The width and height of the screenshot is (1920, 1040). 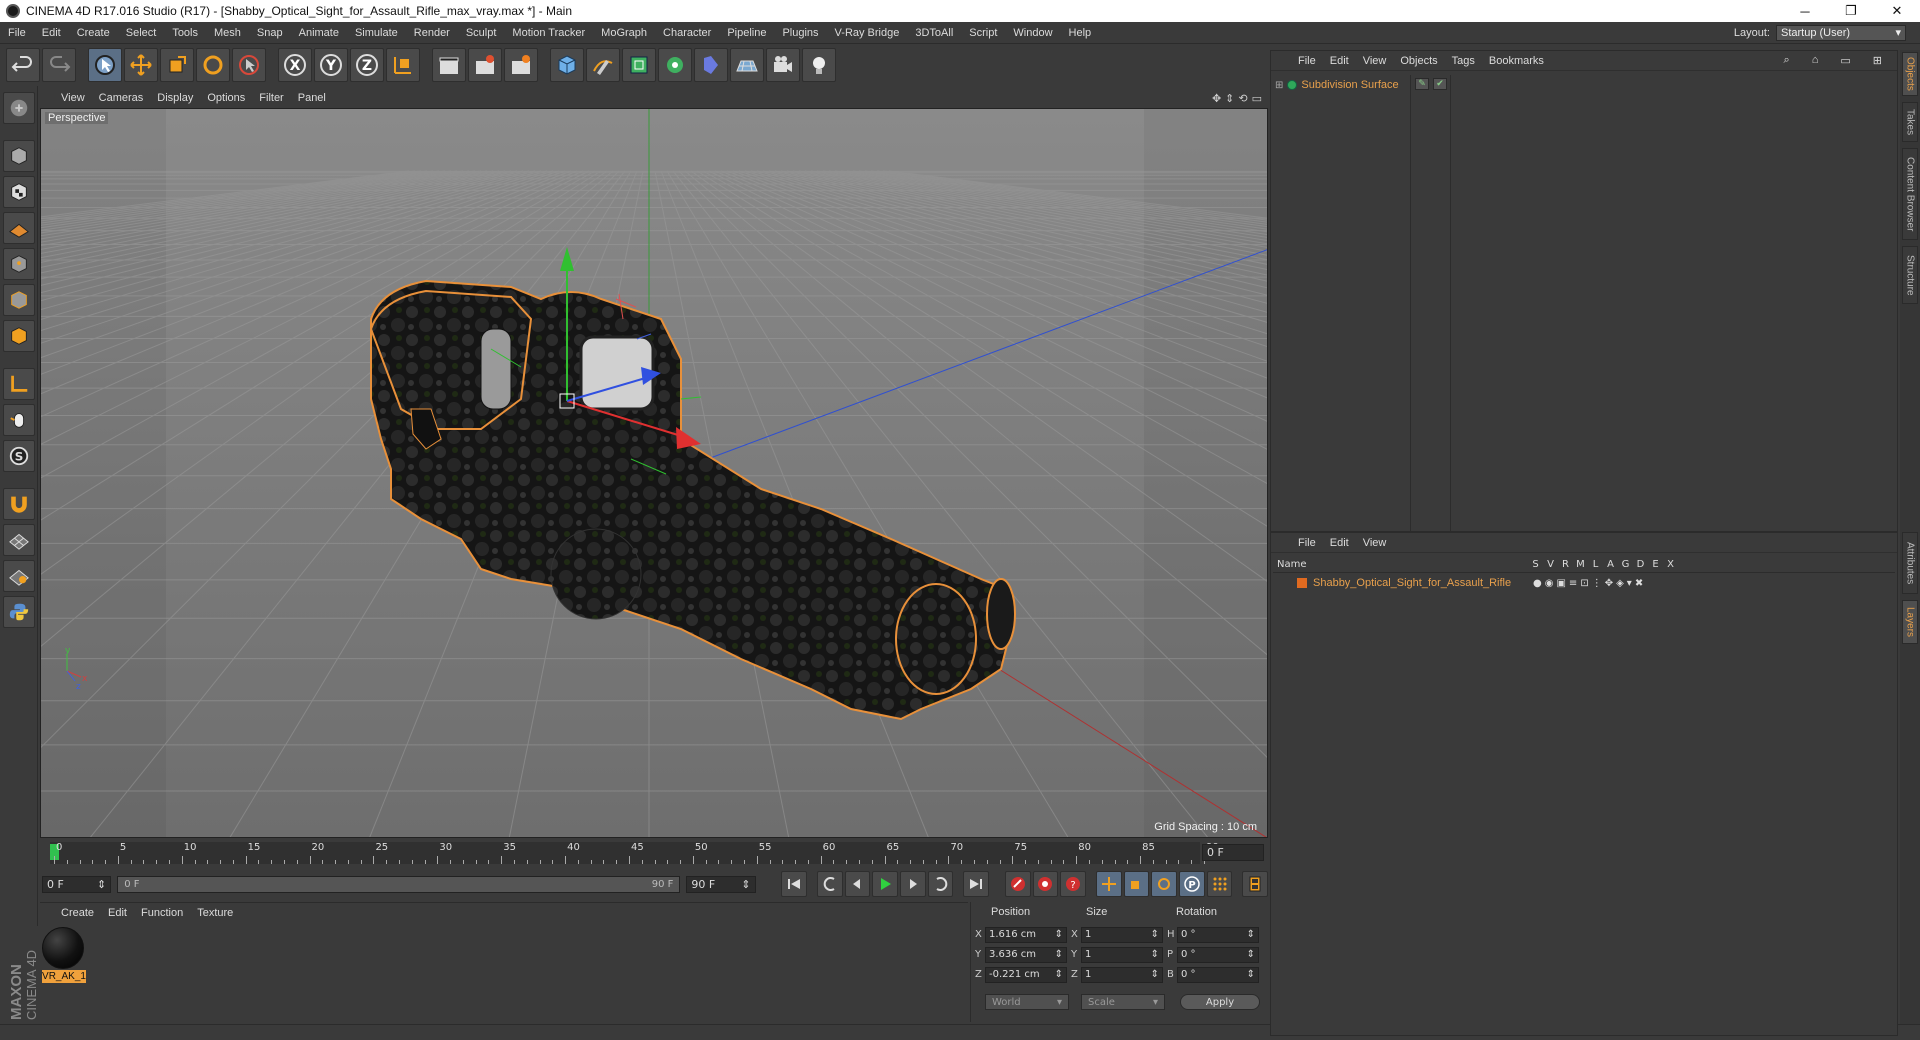 What do you see at coordinates (1307, 543) in the screenshot?
I see `layers-menu-file: File` at bounding box center [1307, 543].